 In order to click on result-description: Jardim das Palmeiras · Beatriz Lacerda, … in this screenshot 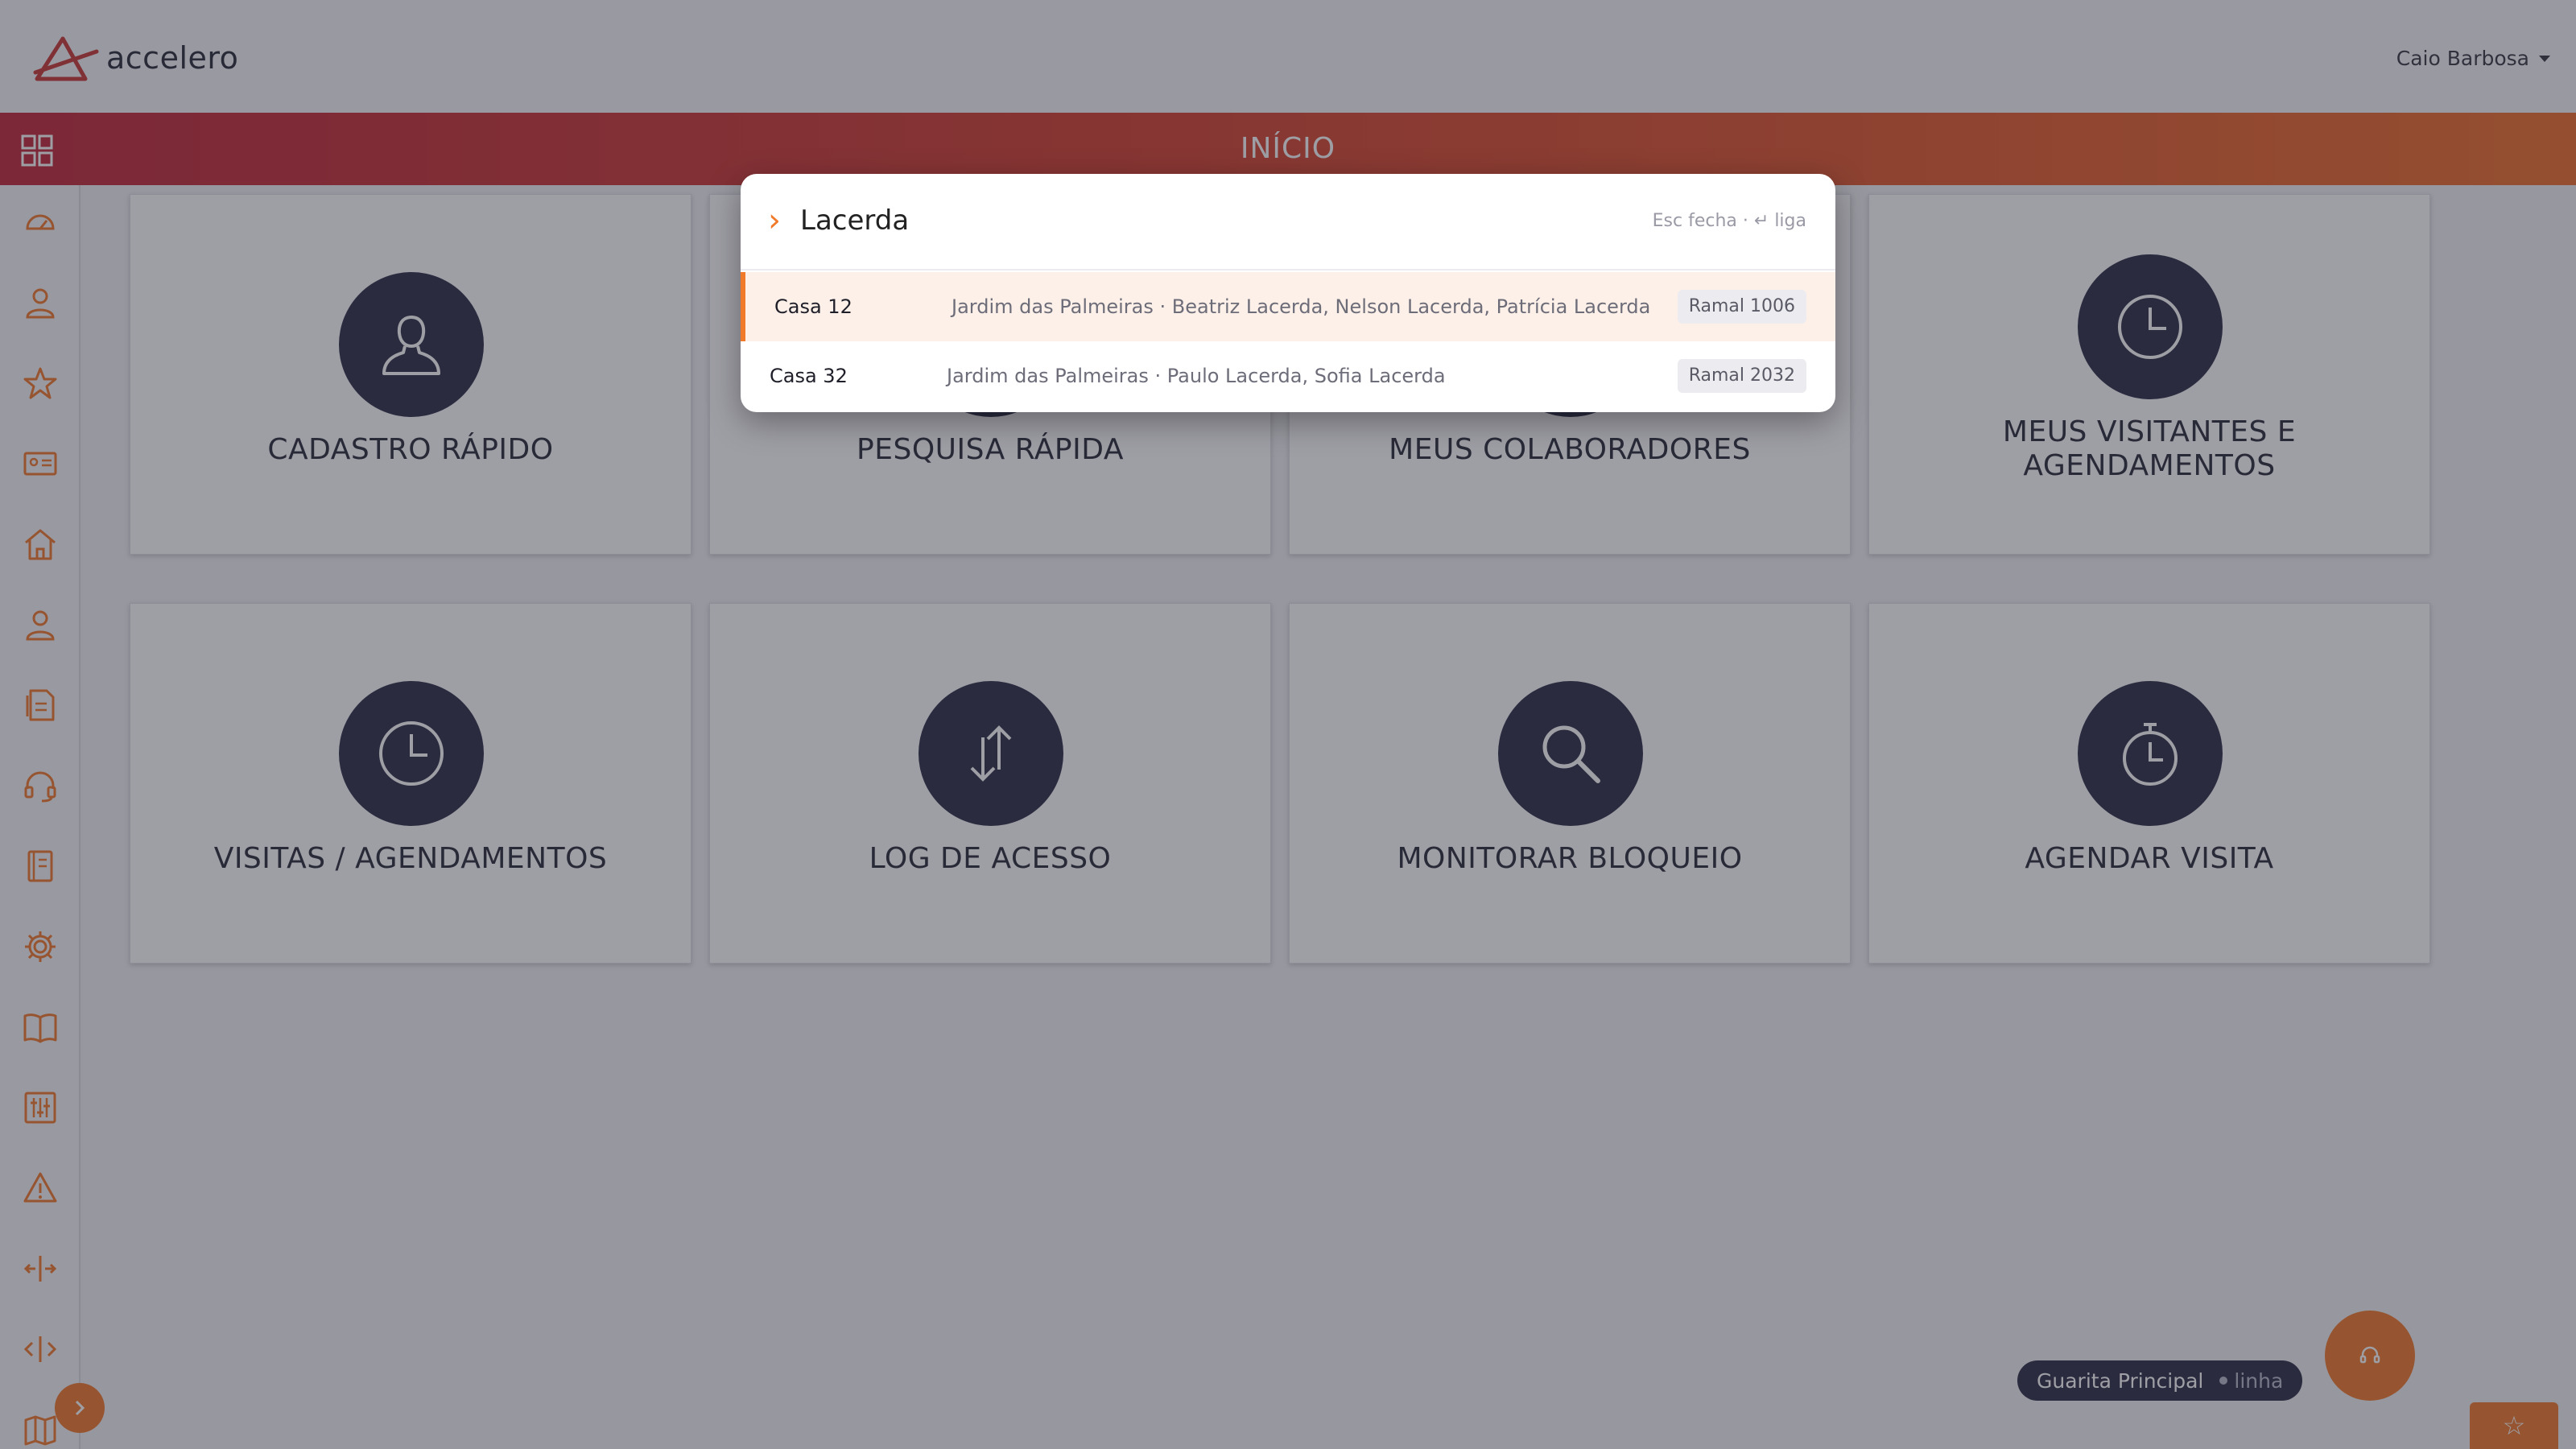, I will do `click(1301, 306)`.